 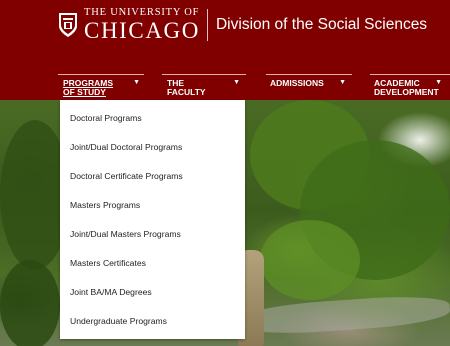 What do you see at coordinates (126, 176) in the screenshot?
I see `dropdown-item-doctoral-certificate: Doctoral Certificate Programs` at bounding box center [126, 176].